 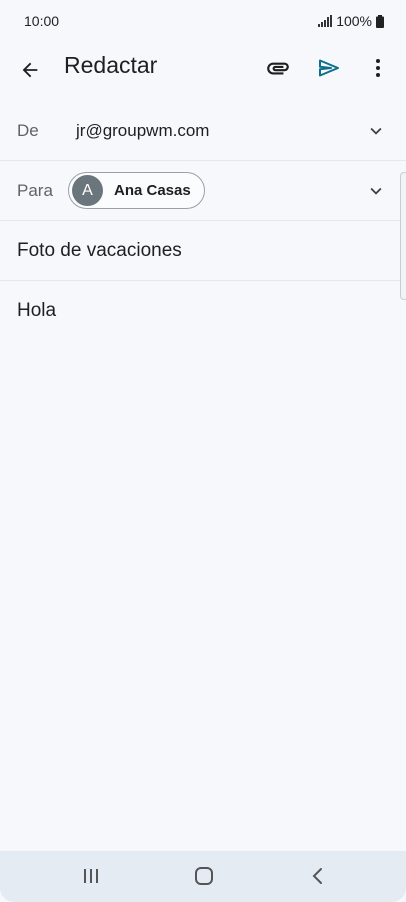 I want to click on avatar: A, so click(x=87, y=190).